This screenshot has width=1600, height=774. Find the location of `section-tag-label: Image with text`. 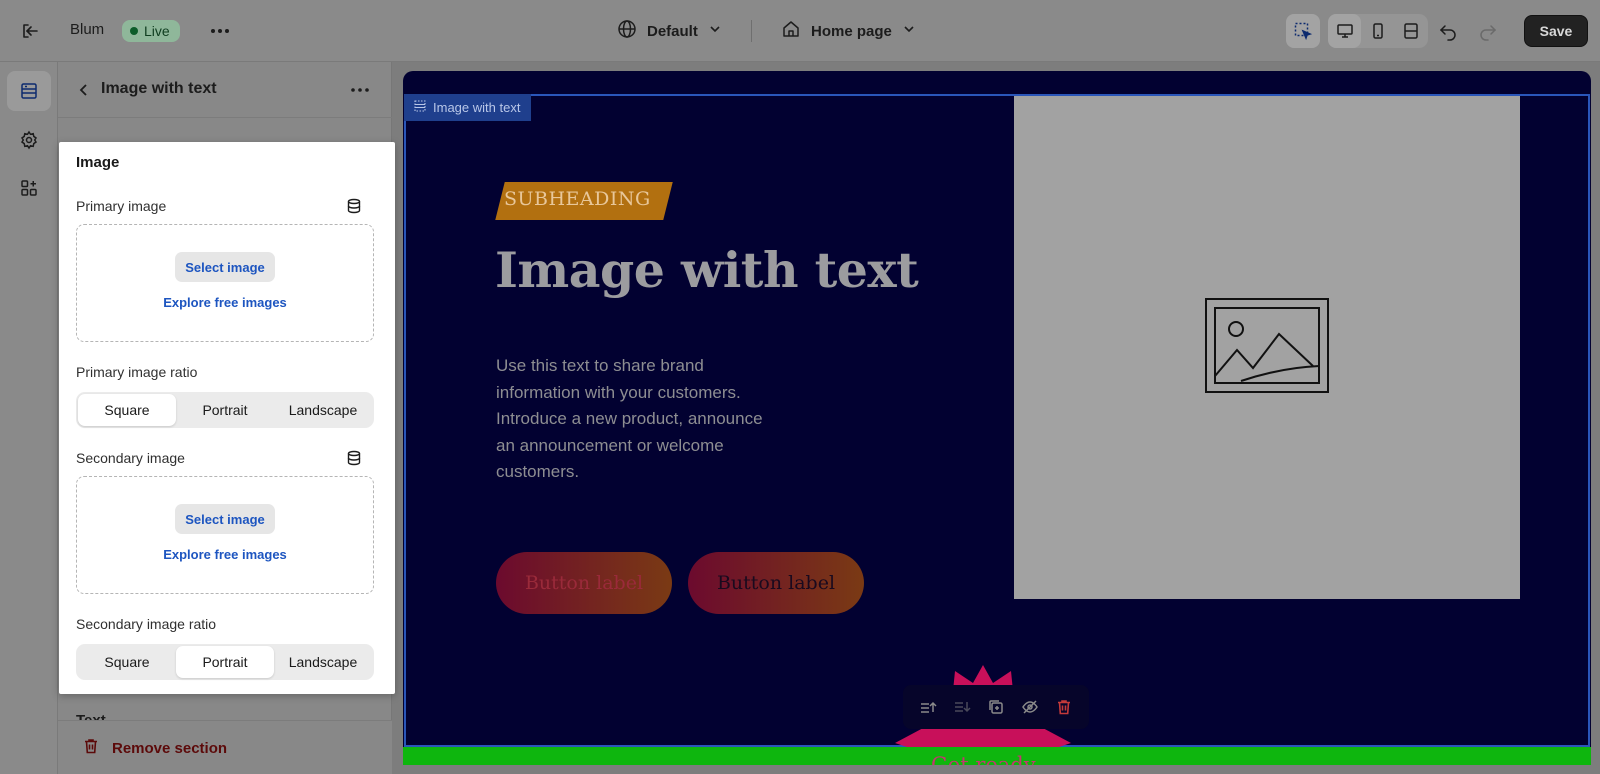

section-tag-label: Image with text is located at coordinates (477, 107).